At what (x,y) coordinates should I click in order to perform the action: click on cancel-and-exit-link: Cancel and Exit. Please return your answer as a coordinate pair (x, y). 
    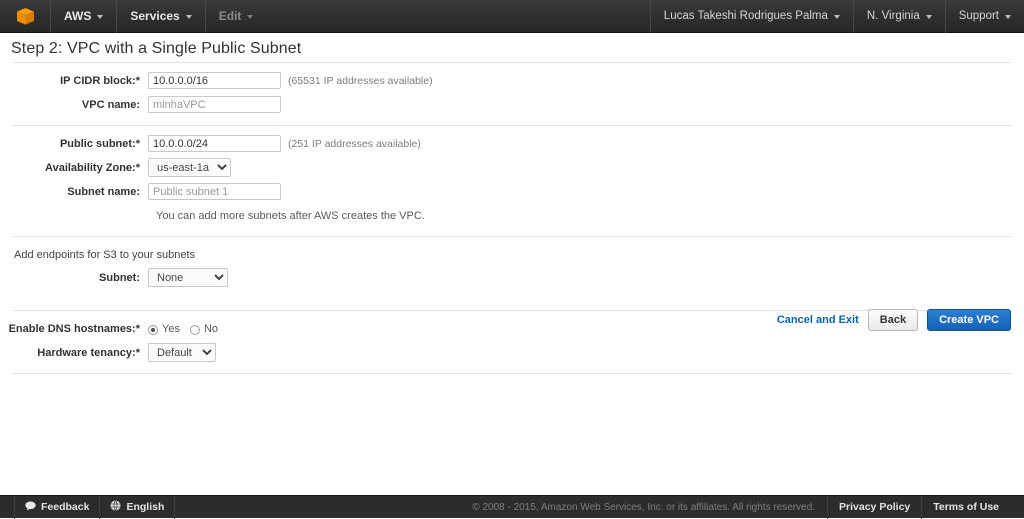
    Looking at the image, I should click on (818, 320).